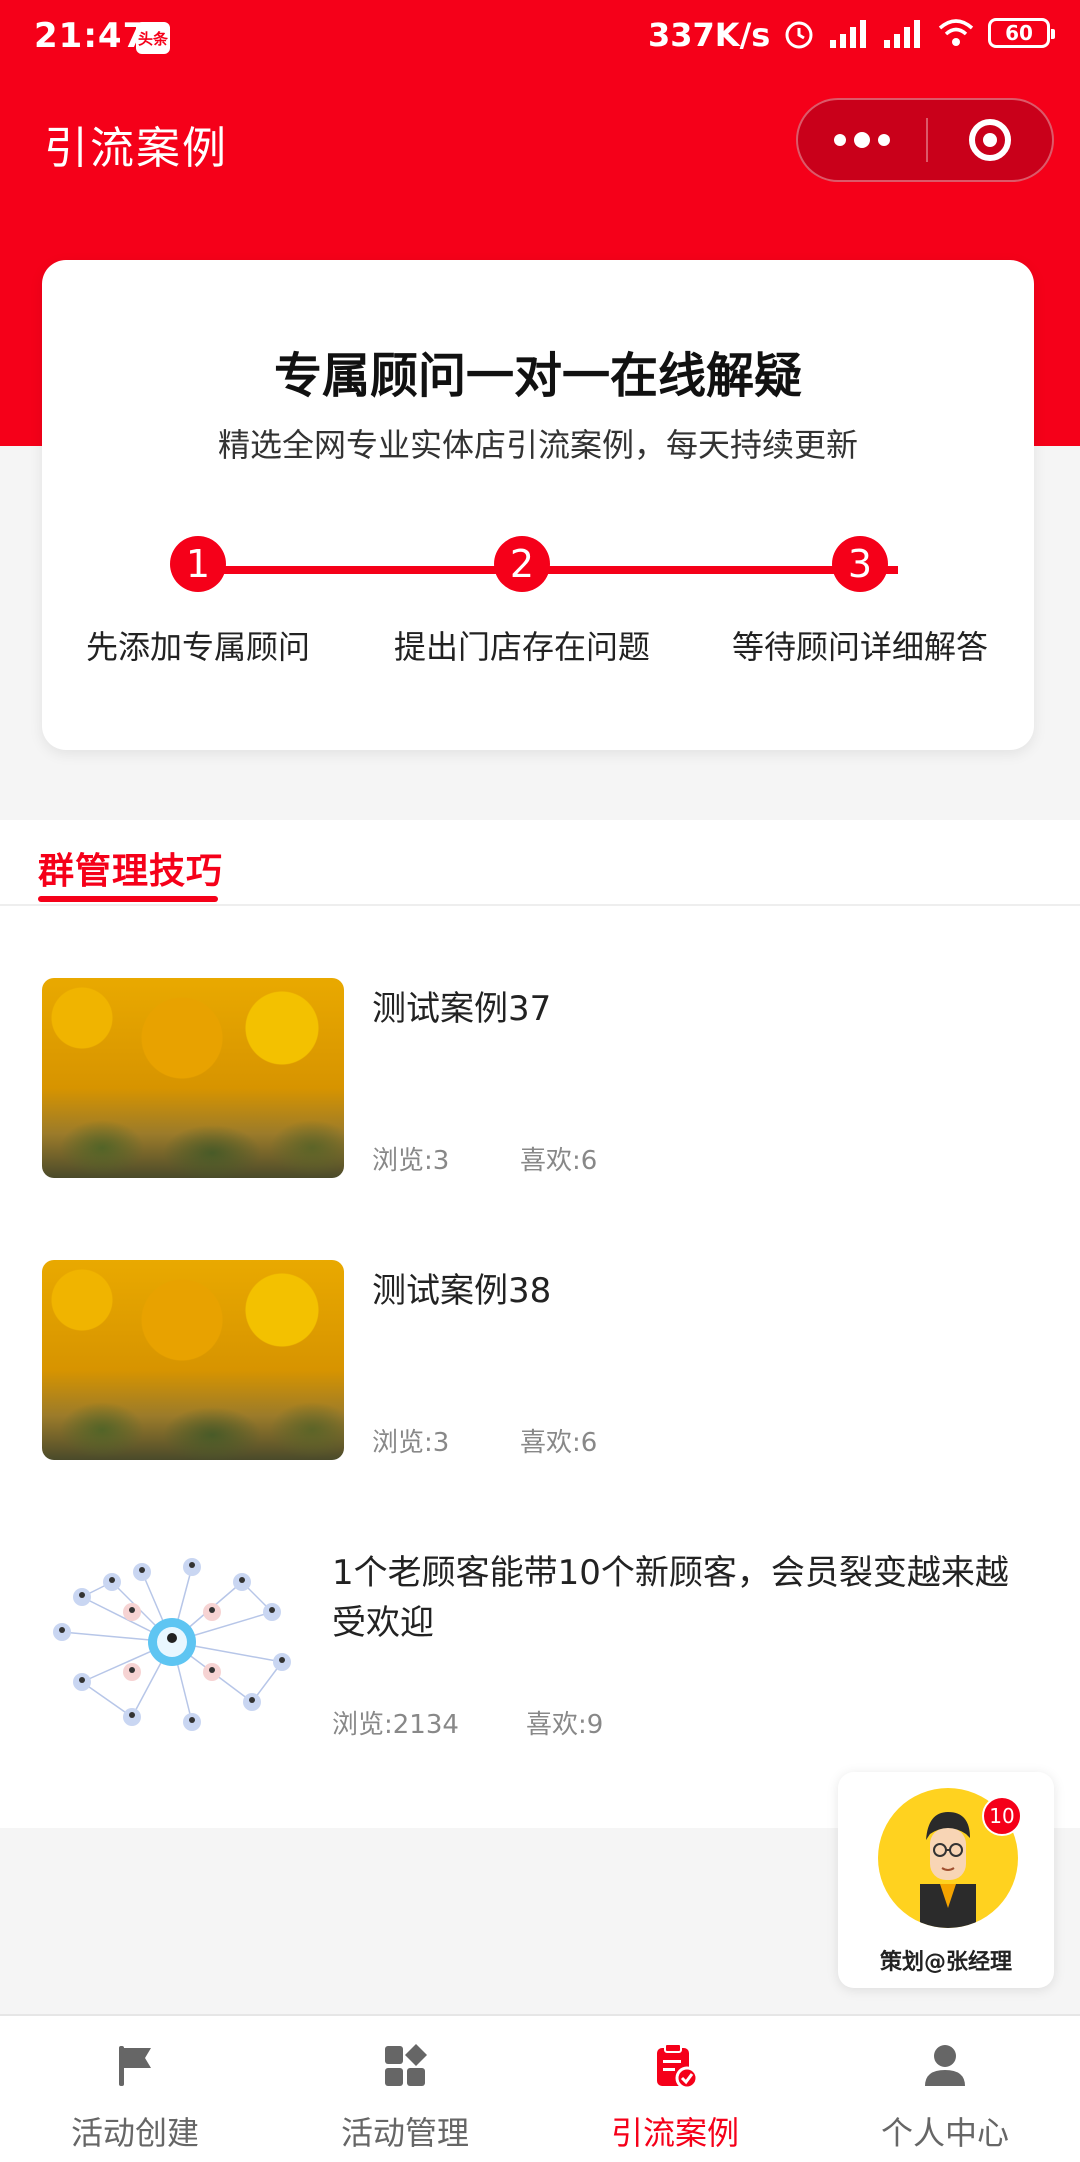  Describe the element at coordinates (135, 2066) in the screenshot. I see `flag-icon` at that location.